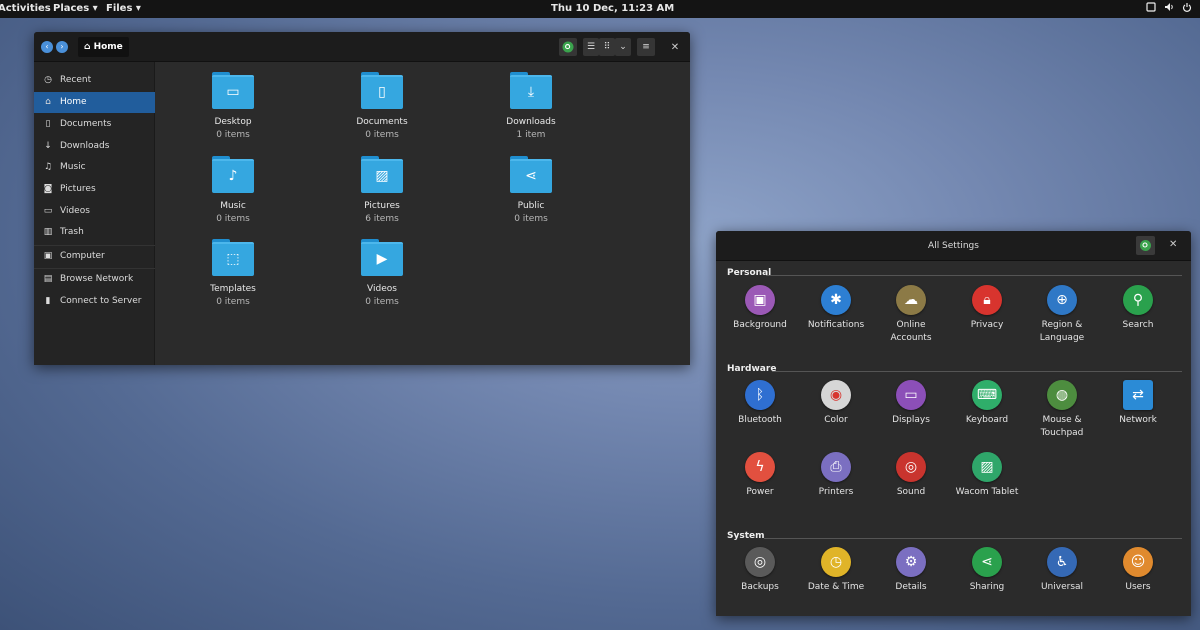 Image resolution: width=1200 pixels, height=630 pixels. Describe the element at coordinates (382, 91) in the screenshot. I see `folder-icon: ▯` at that location.